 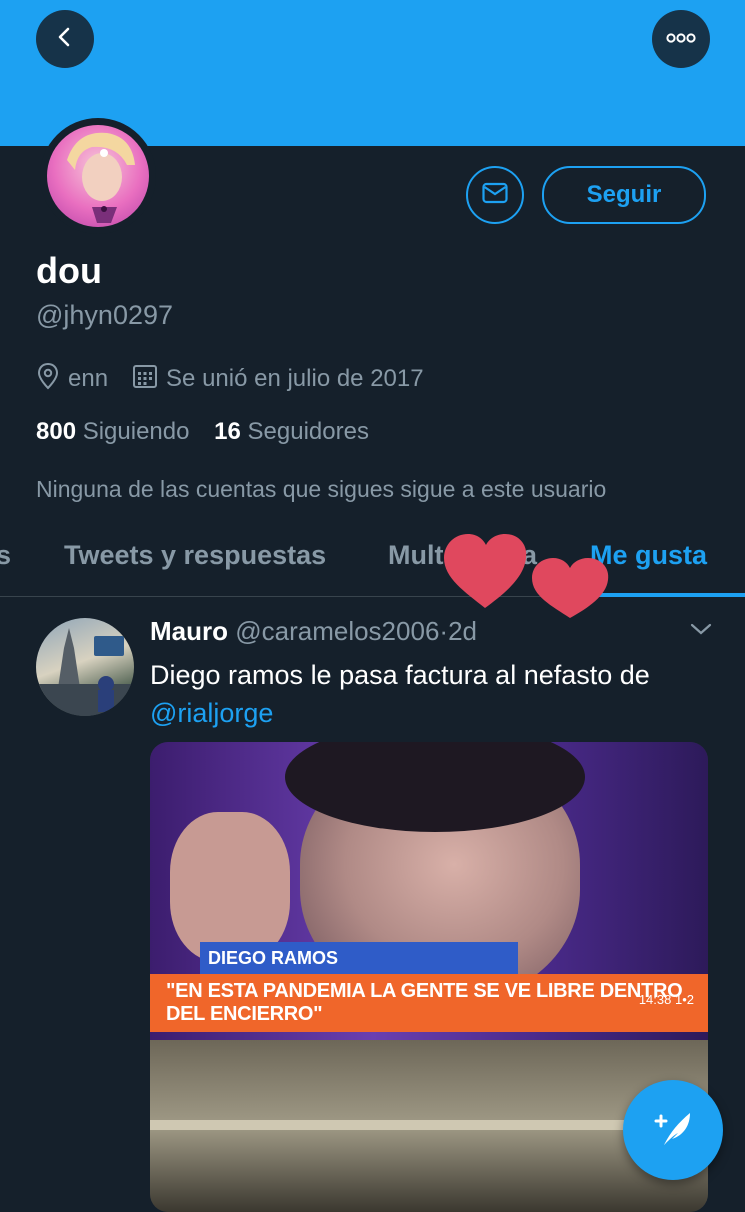 What do you see at coordinates (372, 558) in the screenshot?
I see `profile-tabs: s Tweets y respuestas Mult a Me gusta` at bounding box center [372, 558].